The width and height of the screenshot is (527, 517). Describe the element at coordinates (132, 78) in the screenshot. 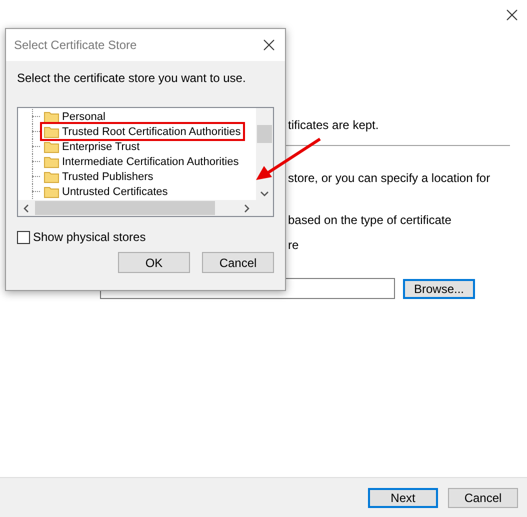

I see `prompt-text: Select the certificate store you want to use.` at that location.